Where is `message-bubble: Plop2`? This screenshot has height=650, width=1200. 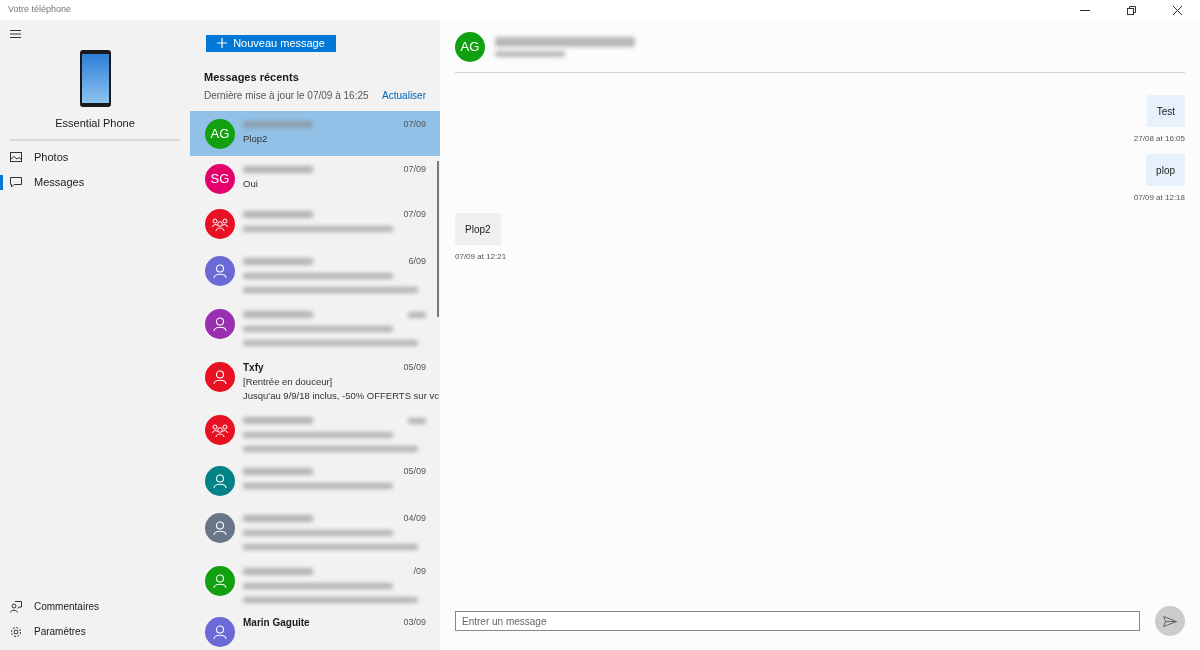 message-bubble: Plop2 is located at coordinates (478, 229).